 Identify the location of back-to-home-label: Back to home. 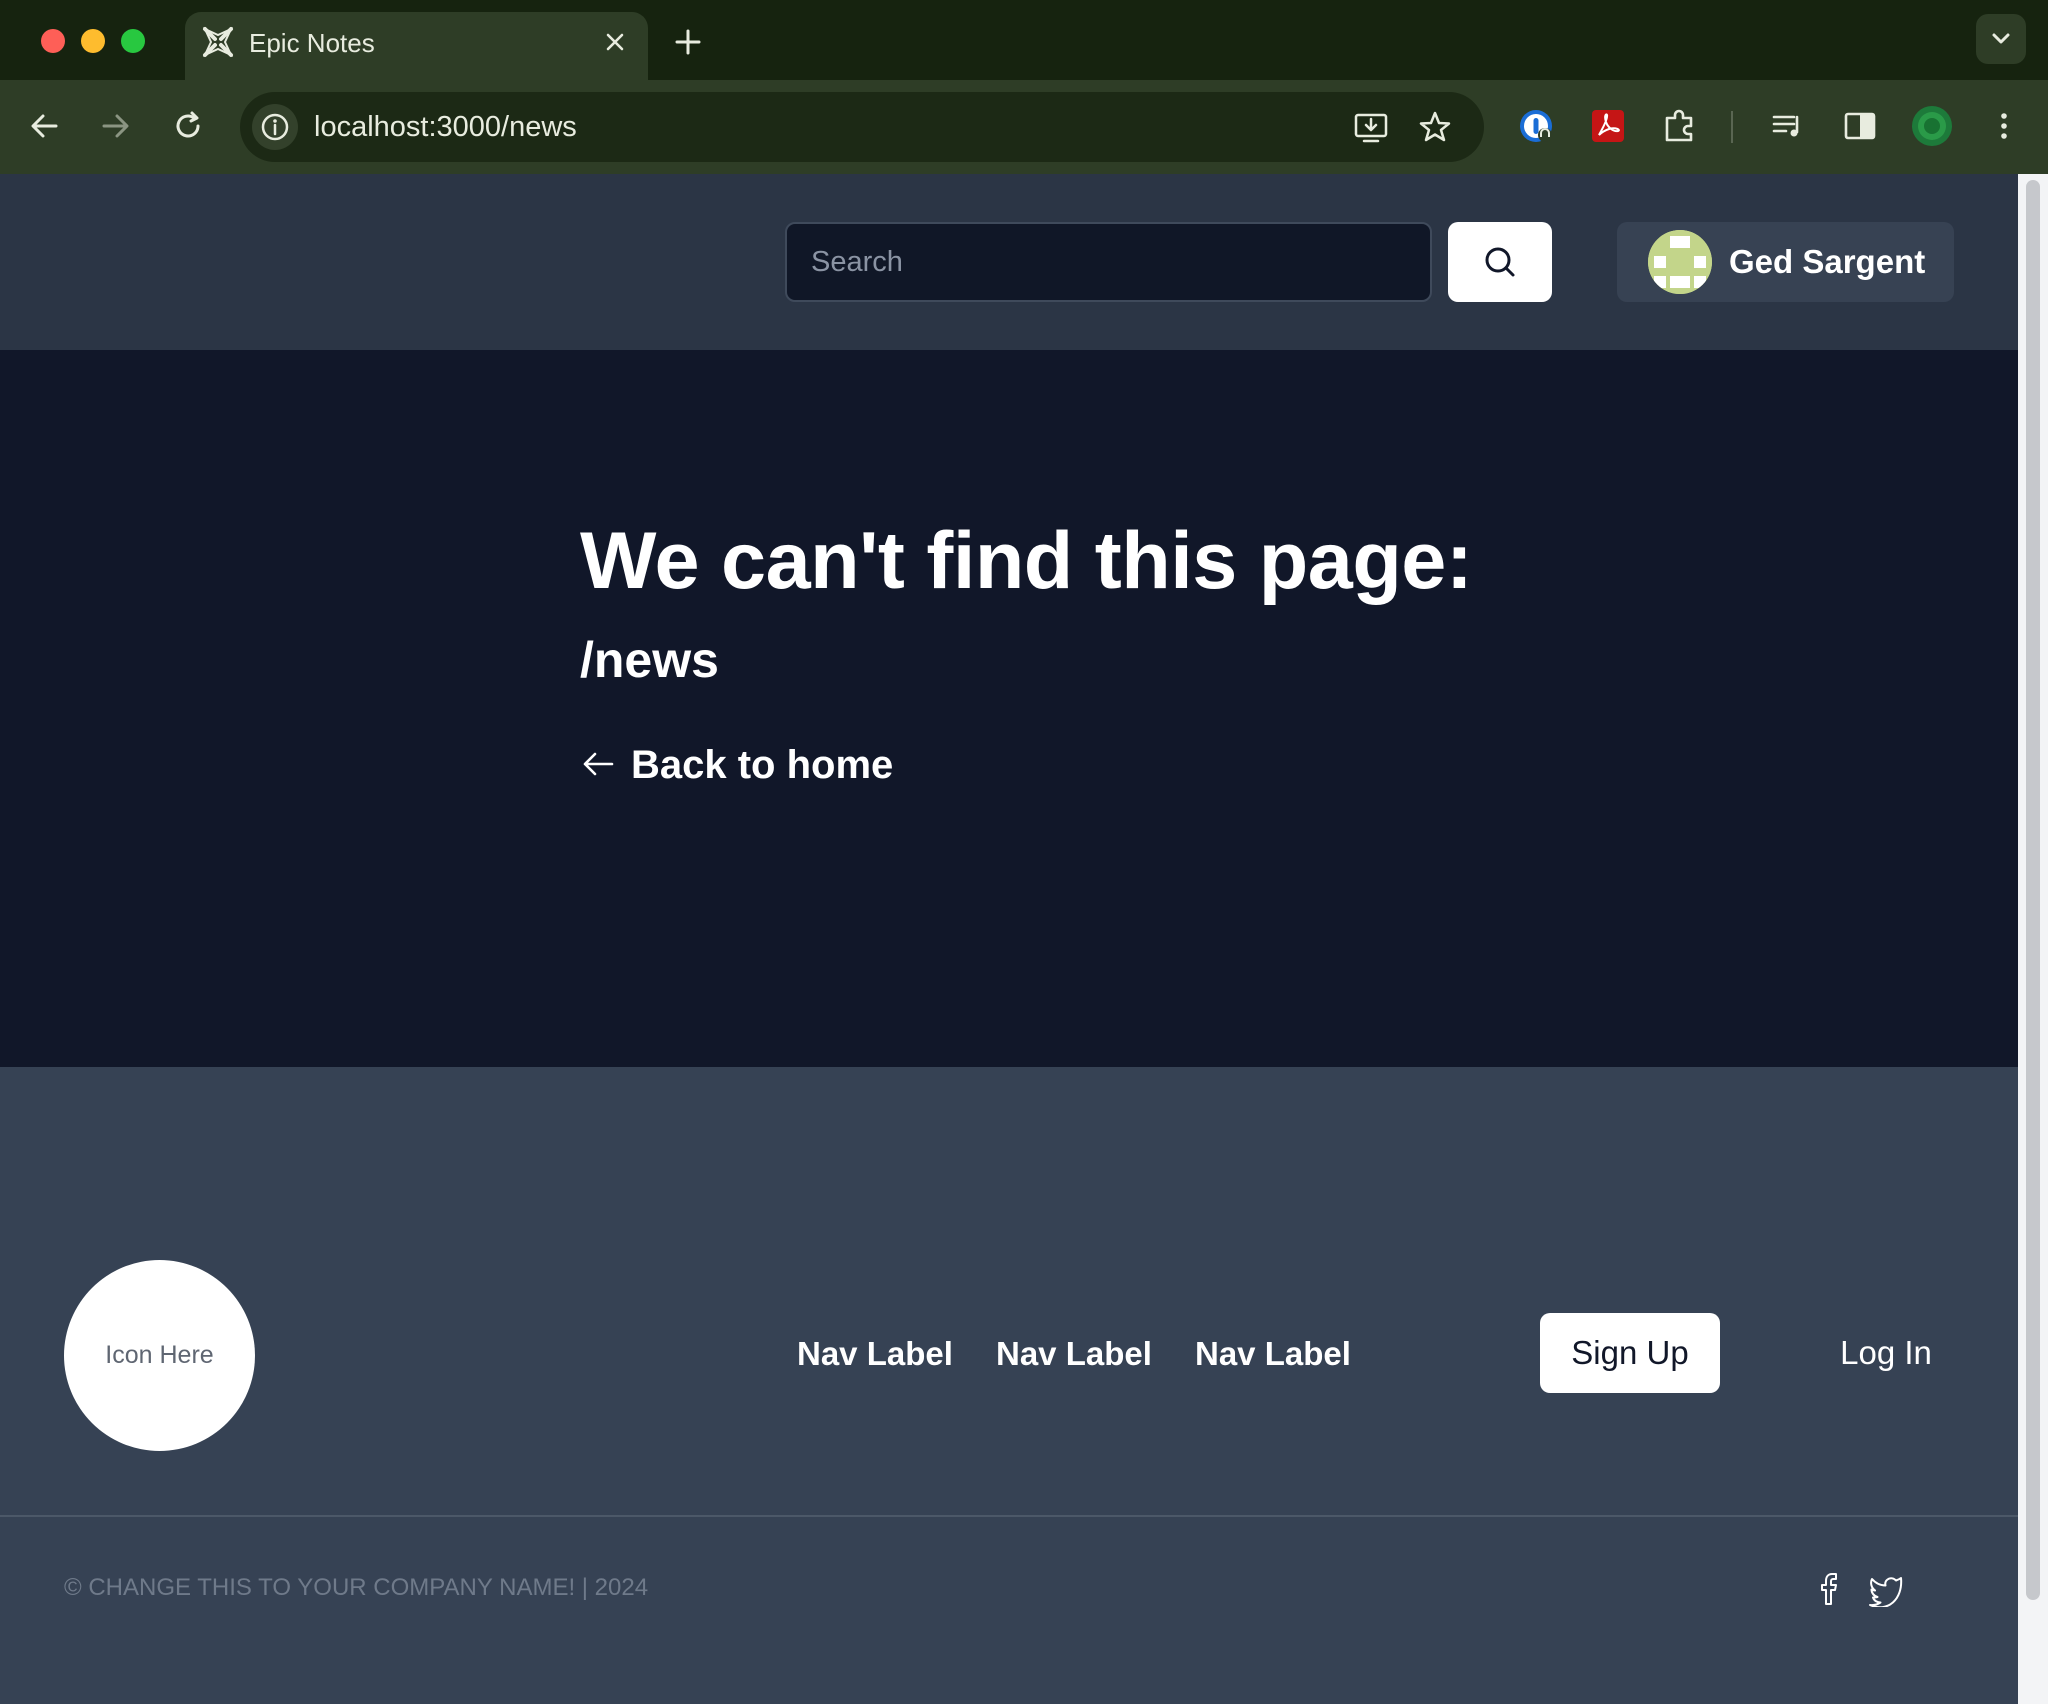
(762, 765).